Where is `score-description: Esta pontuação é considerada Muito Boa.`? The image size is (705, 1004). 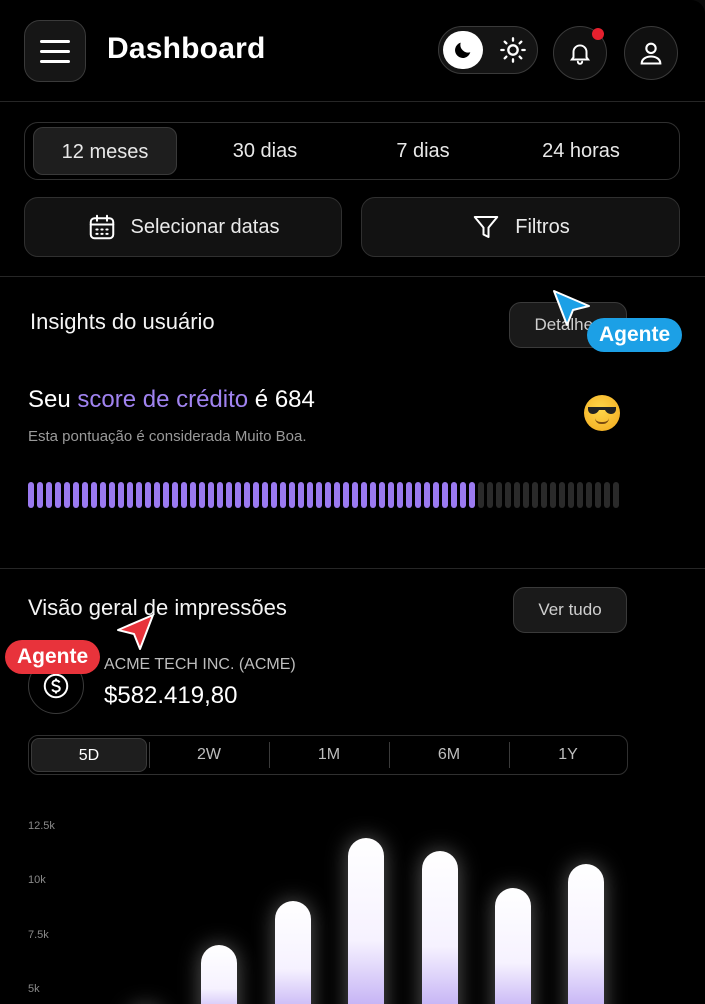
score-description: Esta pontuação é considerada Muito Boa. is located at coordinates (167, 436).